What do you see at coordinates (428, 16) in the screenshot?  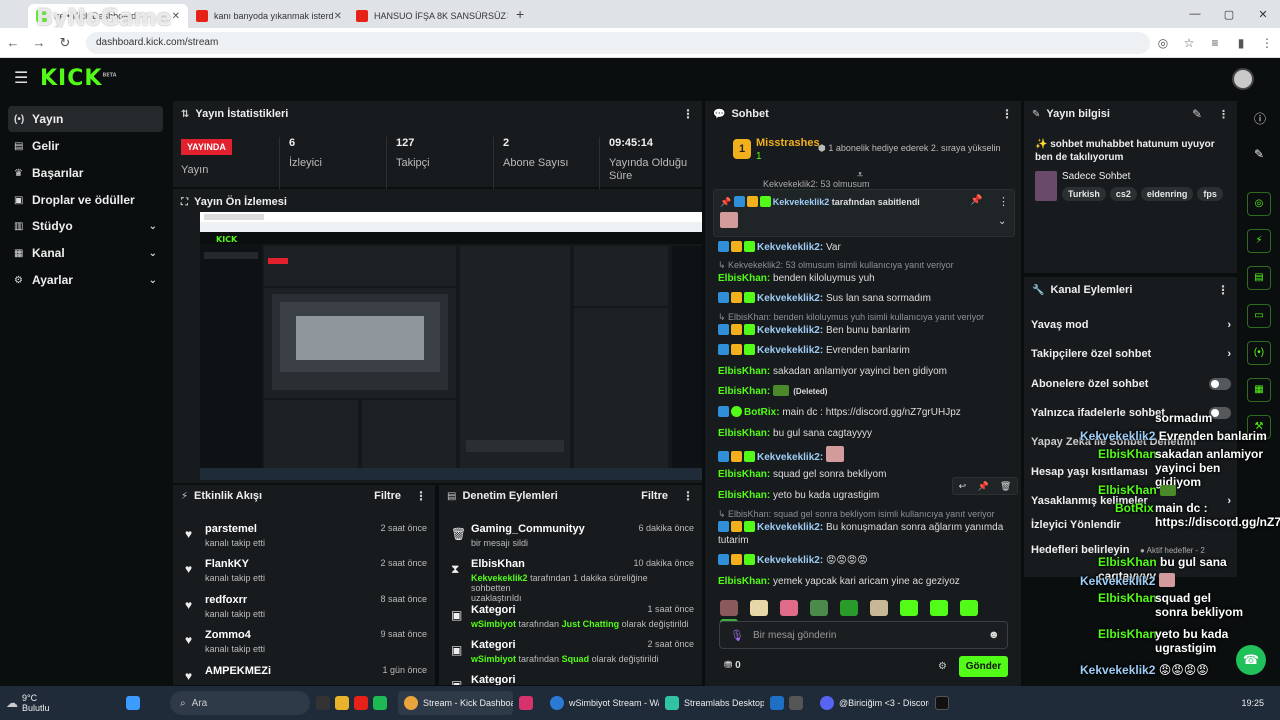 I see `browser-tab-3: HANSUO İFŞA 8K SANSÜRSÜZ ✕` at bounding box center [428, 16].